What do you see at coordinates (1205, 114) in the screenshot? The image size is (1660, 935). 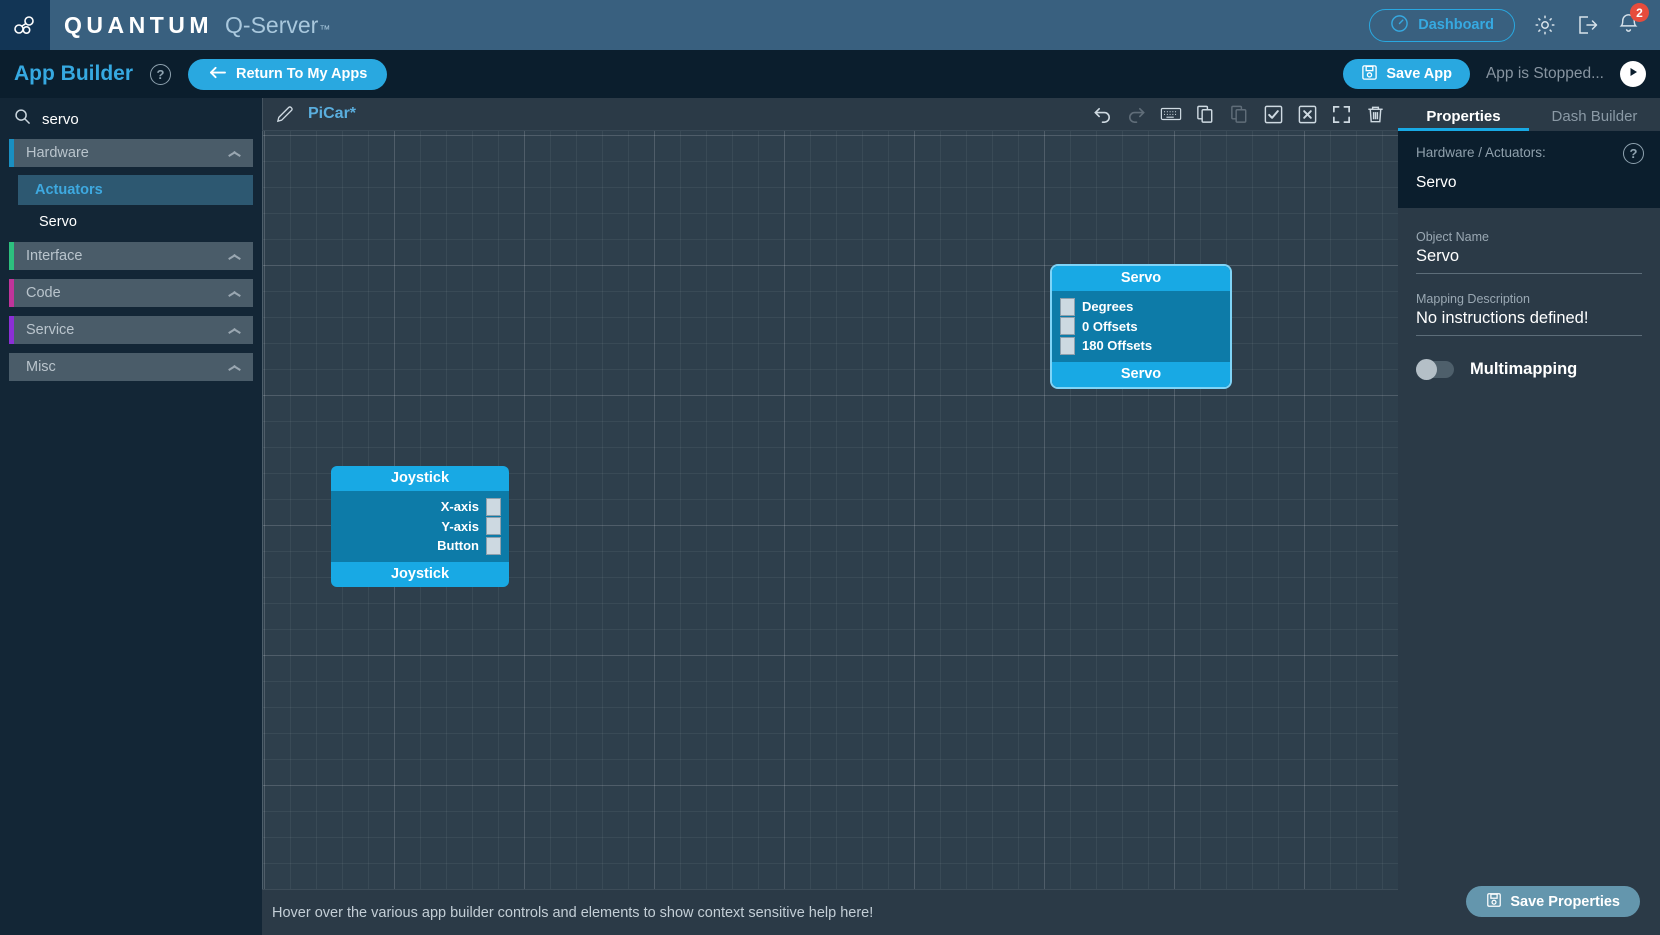 I see `copy-icon` at bounding box center [1205, 114].